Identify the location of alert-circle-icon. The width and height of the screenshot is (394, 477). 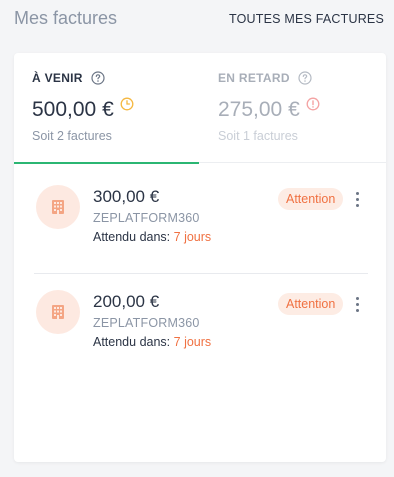
(313, 104).